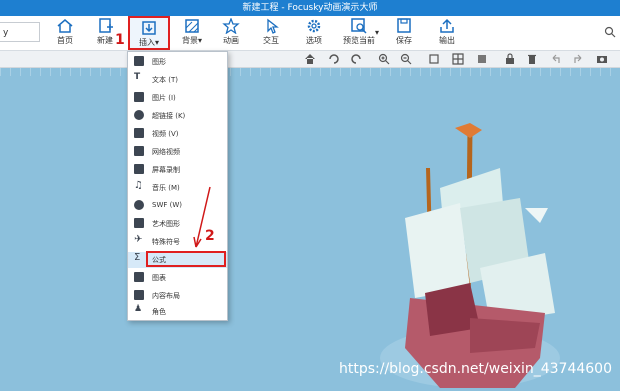 The image size is (620, 391). What do you see at coordinates (384, 59) in the screenshot?
I see `zoom-in-icon` at bounding box center [384, 59].